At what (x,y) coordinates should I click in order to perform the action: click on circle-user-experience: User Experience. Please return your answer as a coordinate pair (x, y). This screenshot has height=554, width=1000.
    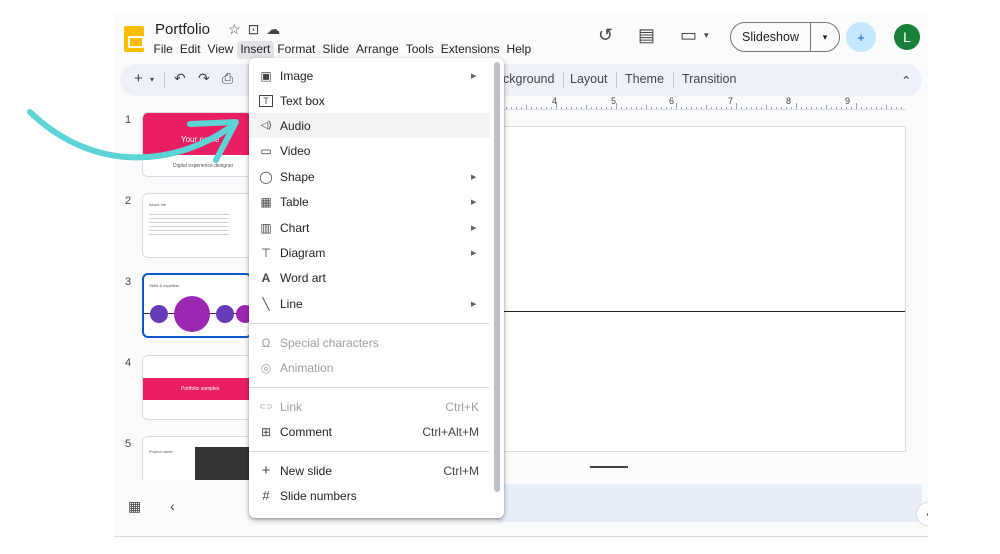
    Looking at the image, I should click on (576, 311).